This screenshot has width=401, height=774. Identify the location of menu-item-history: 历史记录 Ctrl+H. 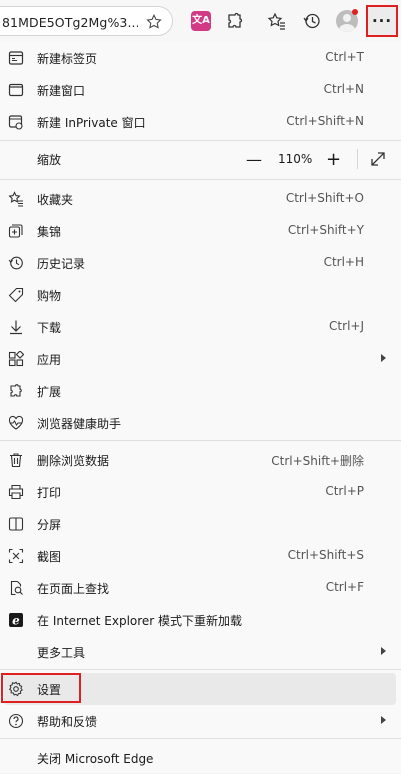
(200, 263).